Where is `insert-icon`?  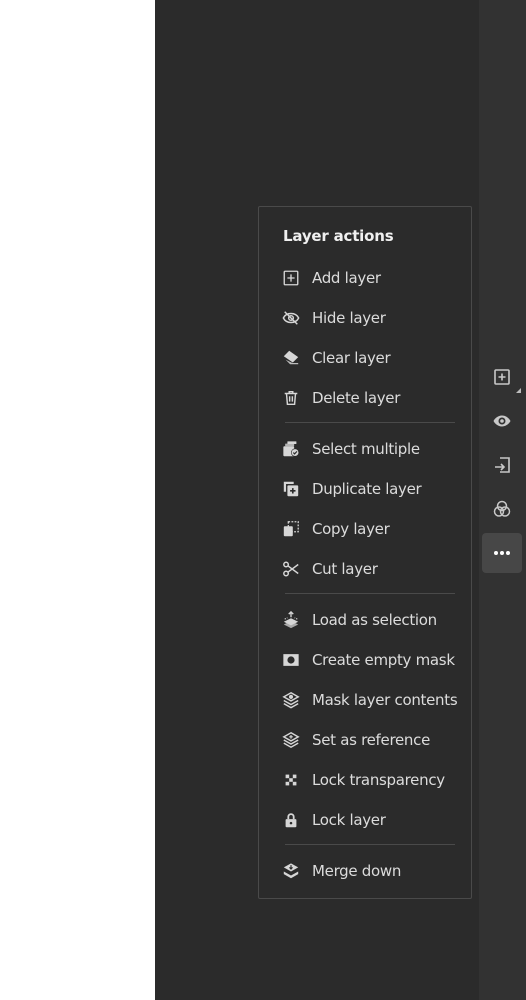
insert-icon is located at coordinates (502, 465).